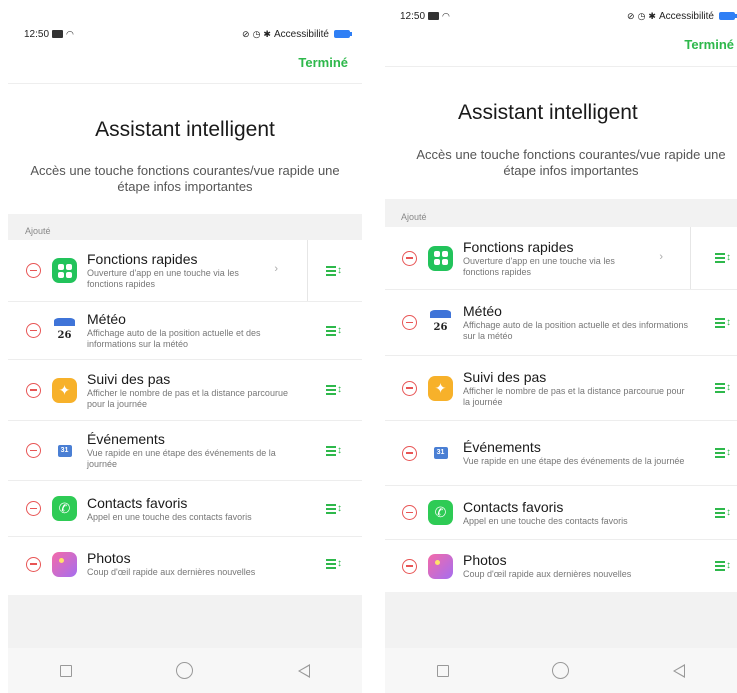 This screenshot has height=693, width=737. What do you see at coordinates (185, 83) in the screenshot?
I see `header-divider` at bounding box center [185, 83].